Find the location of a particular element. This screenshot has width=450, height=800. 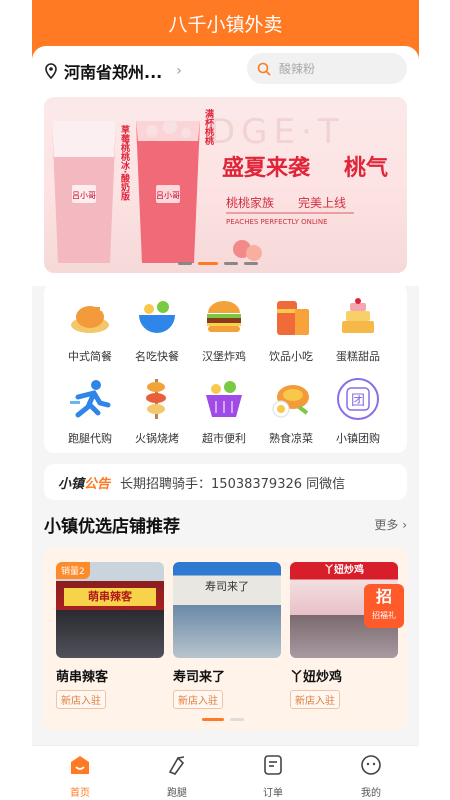

category-item: 饮品小吃 is located at coordinates (291, 329).